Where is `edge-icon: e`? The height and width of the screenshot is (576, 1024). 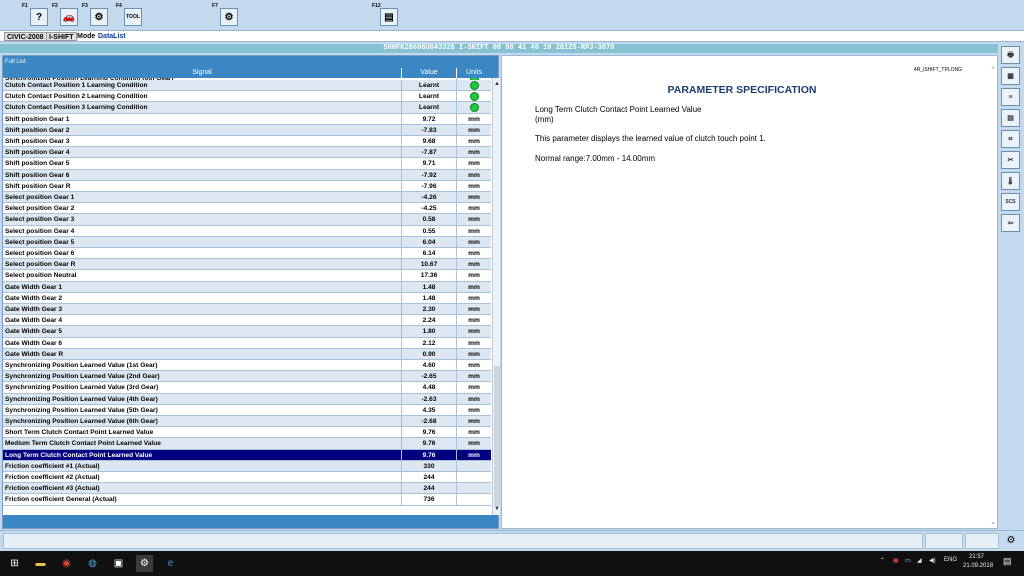
edge-icon: e is located at coordinates (170, 563).